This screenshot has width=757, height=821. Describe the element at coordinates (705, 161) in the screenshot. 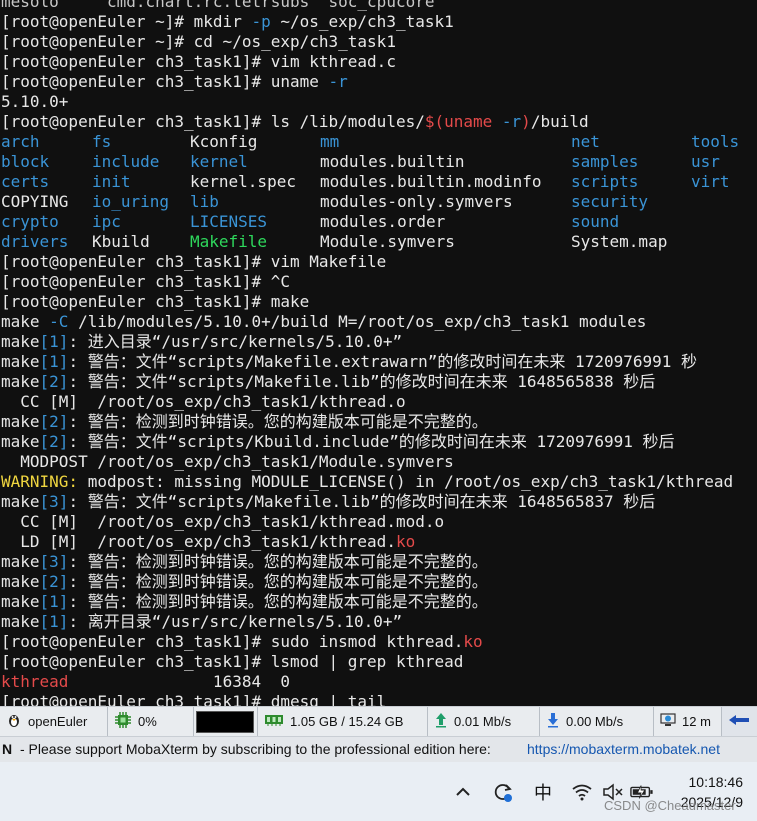

I see `ls-entry: usr` at that location.